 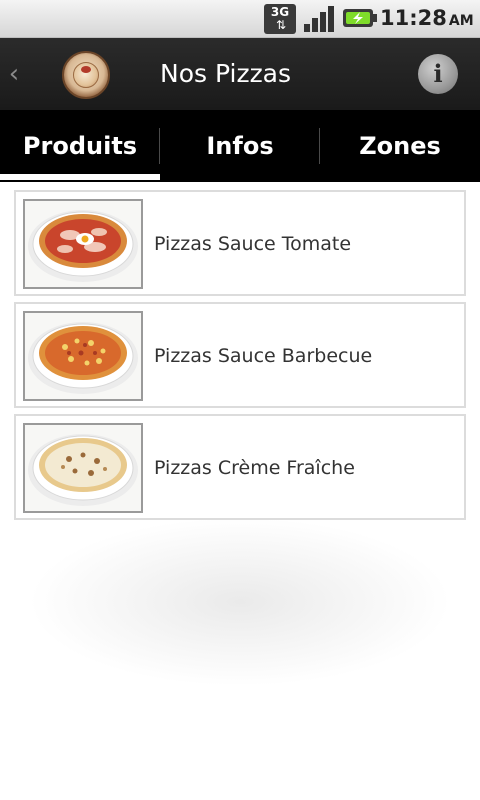 I want to click on tab-infos: Infos, so click(x=240, y=146).